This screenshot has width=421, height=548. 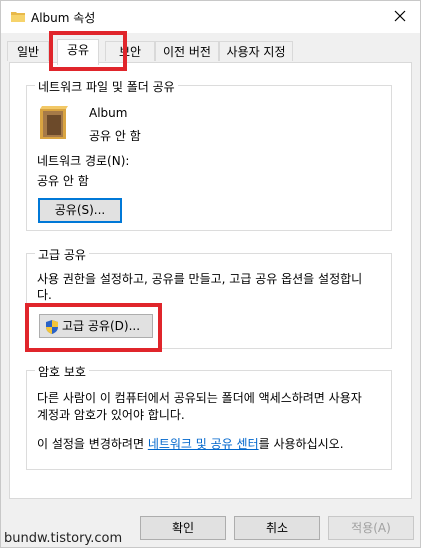 I want to click on network-share-legend: 네트워크 파일 및 폴더 공유, so click(x=106, y=86).